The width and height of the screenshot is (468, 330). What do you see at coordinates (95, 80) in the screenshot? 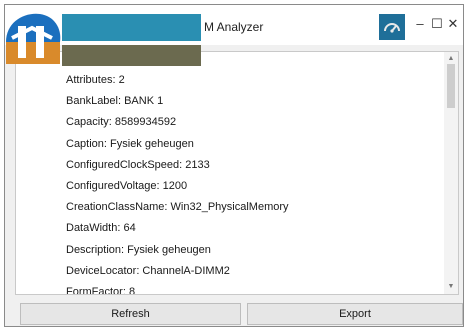
I see `property-row: Attributes: 2` at bounding box center [95, 80].